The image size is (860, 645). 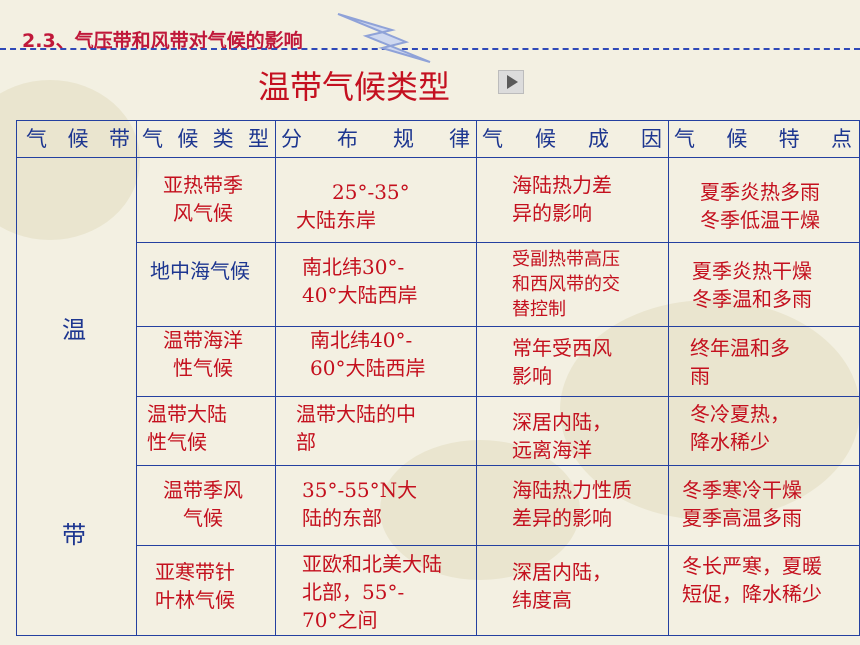 What do you see at coordinates (742, 504) in the screenshot?
I see `feature: 冬季寒冷干燥 夏季高温多雨` at bounding box center [742, 504].